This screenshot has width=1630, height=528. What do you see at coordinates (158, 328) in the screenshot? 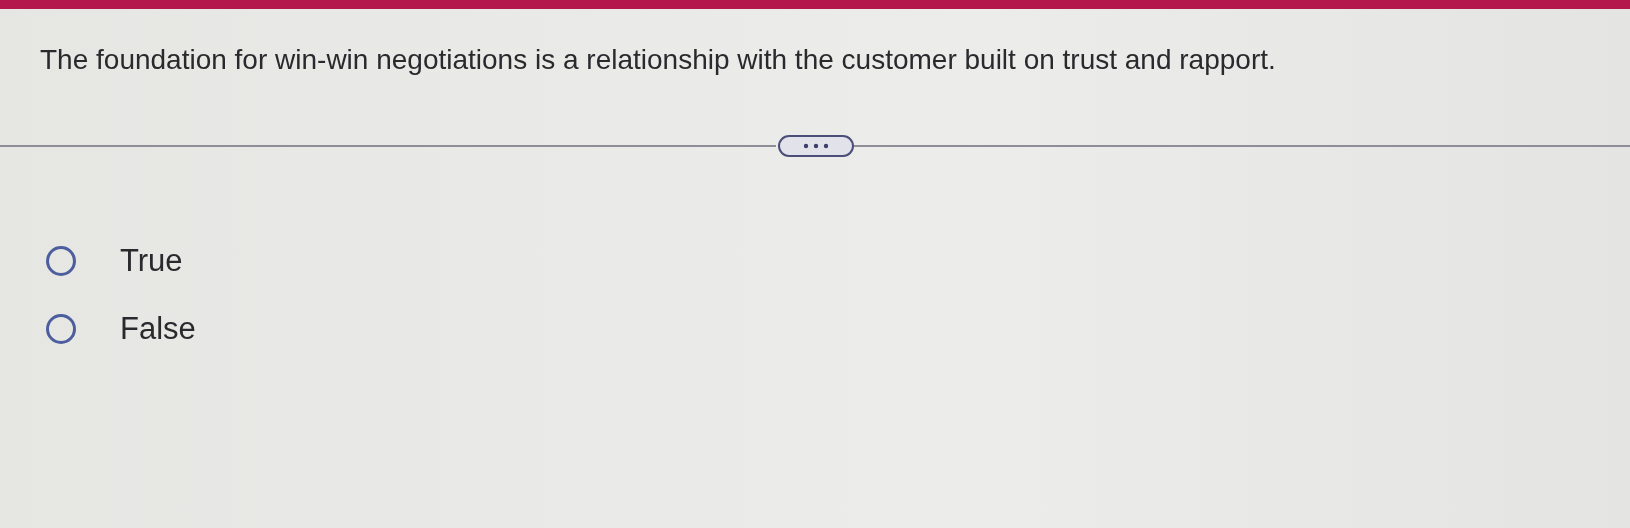
I see `option-label: False` at bounding box center [158, 328].